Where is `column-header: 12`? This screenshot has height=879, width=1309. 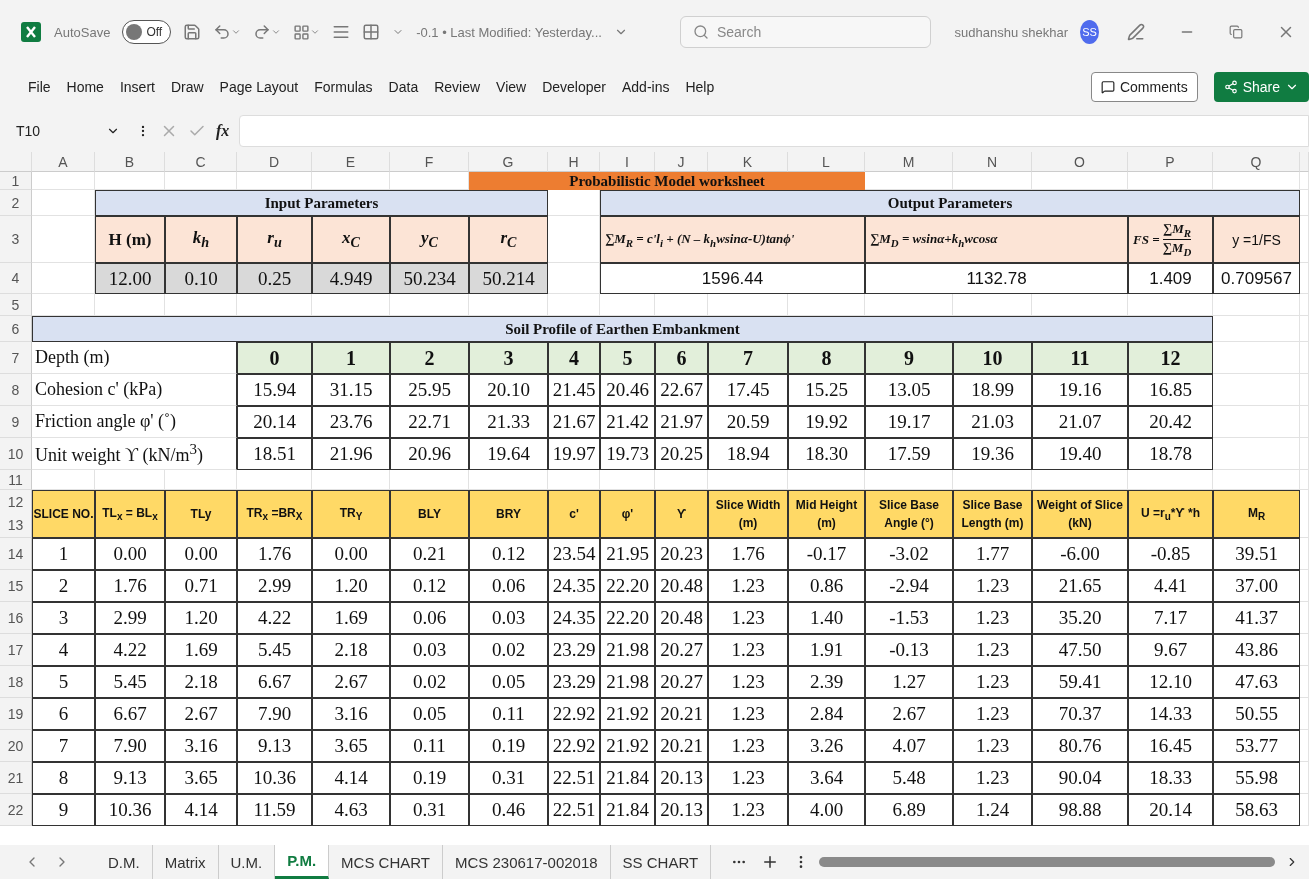 column-header: 12 is located at coordinates (1170, 358).